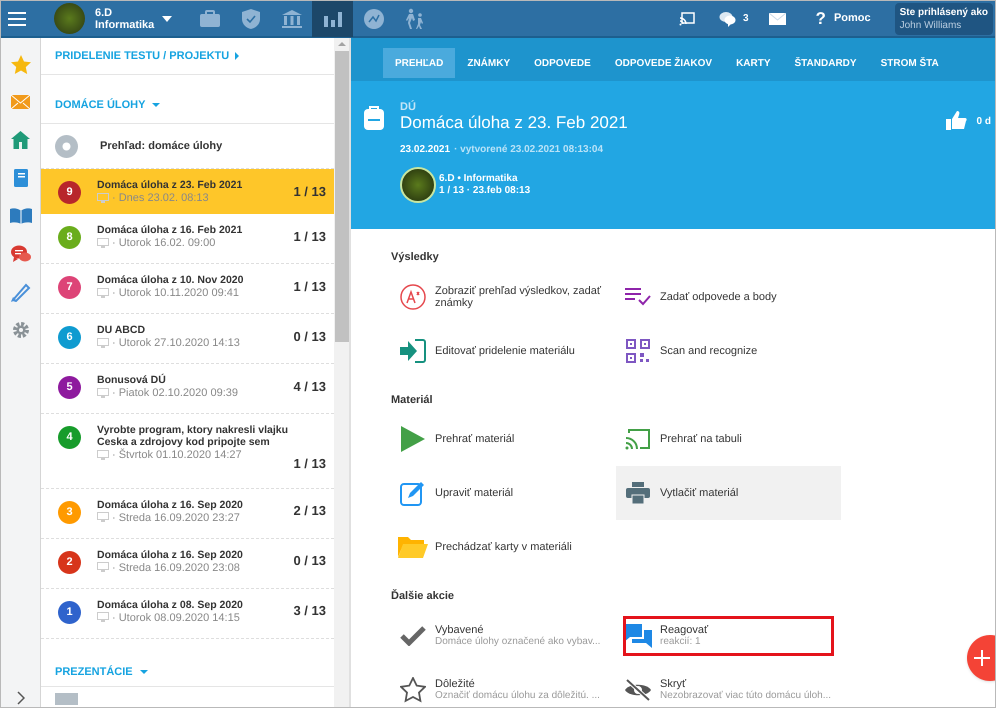 Image resolution: width=996 pixels, height=708 pixels. I want to click on star-icon, so click(20, 64).